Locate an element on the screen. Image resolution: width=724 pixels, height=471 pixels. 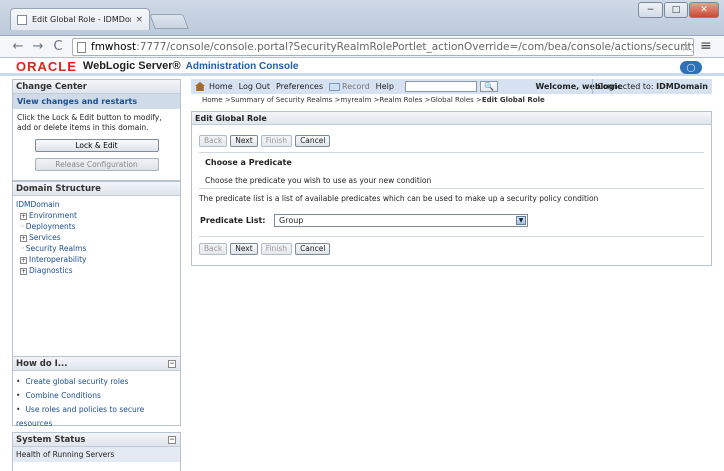
tree-item-interoperability: + Interoperability is located at coordinates (96, 259).